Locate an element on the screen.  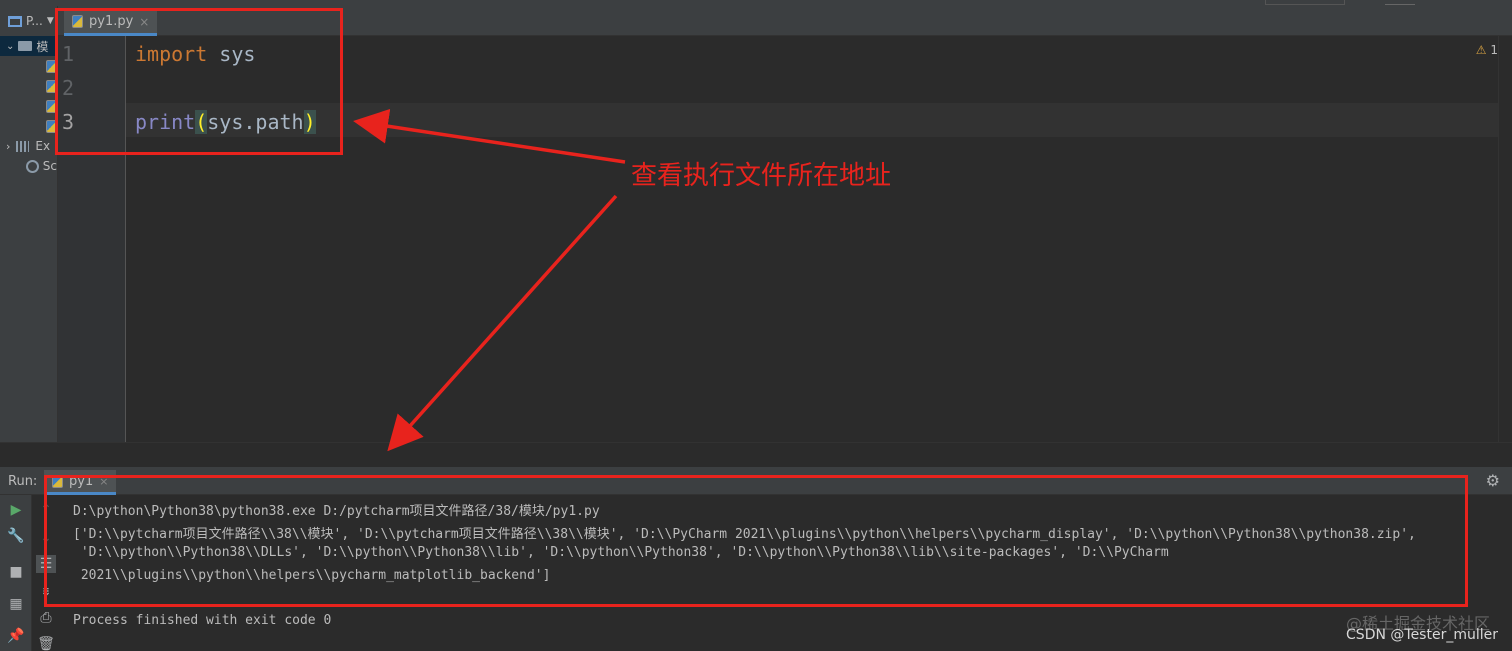
tree-item-label: Sc is located at coordinates (49, 166).